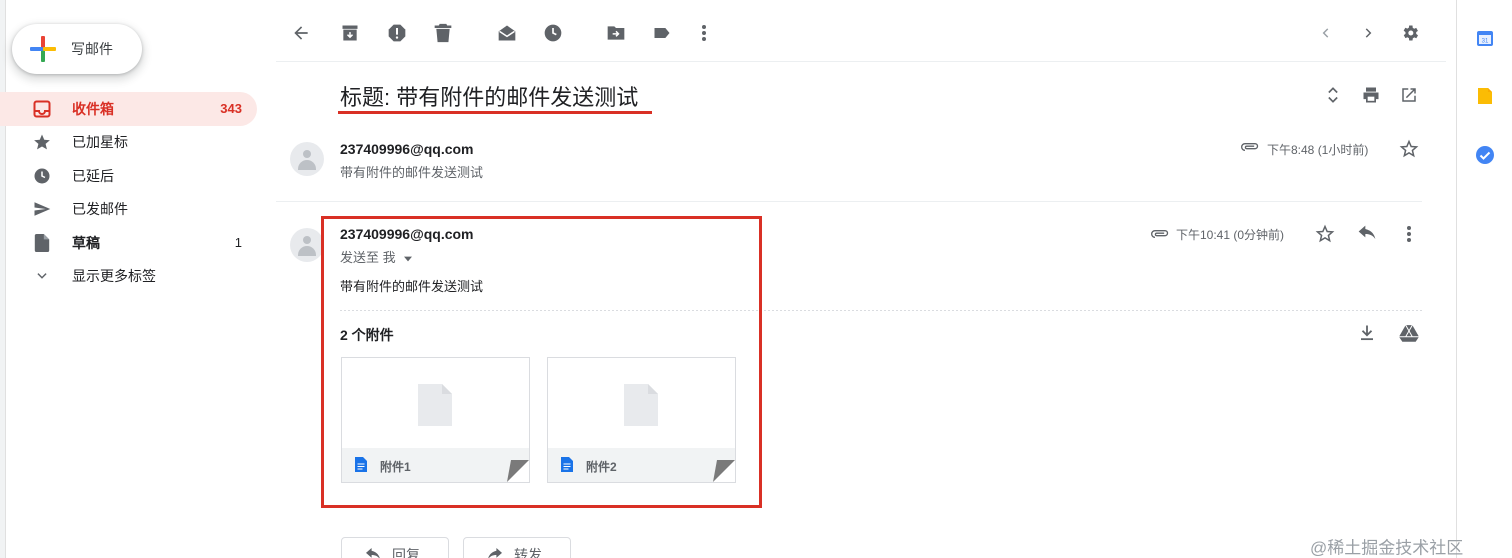  I want to click on forward-icon, so click(495, 553).